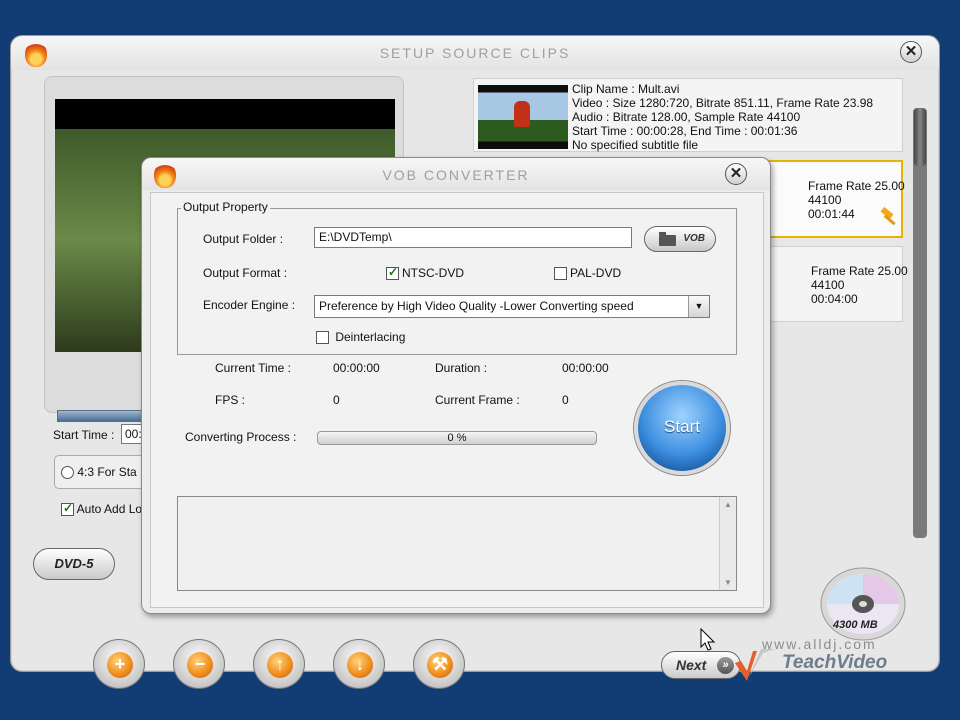 Image resolution: width=960 pixels, height=720 pixels. I want to click on disc-capacity-label: 4300 MB, so click(855, 625).